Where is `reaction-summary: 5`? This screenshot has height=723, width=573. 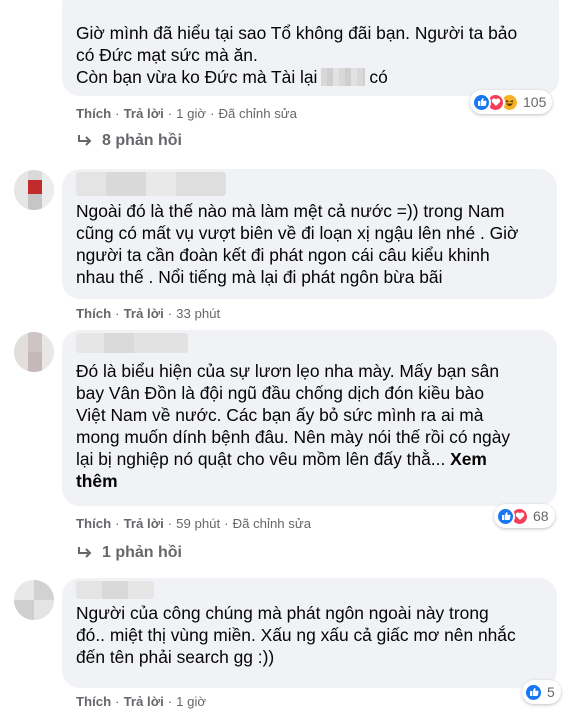
reaction-summary: 5 is located at coordinates (541, 692).